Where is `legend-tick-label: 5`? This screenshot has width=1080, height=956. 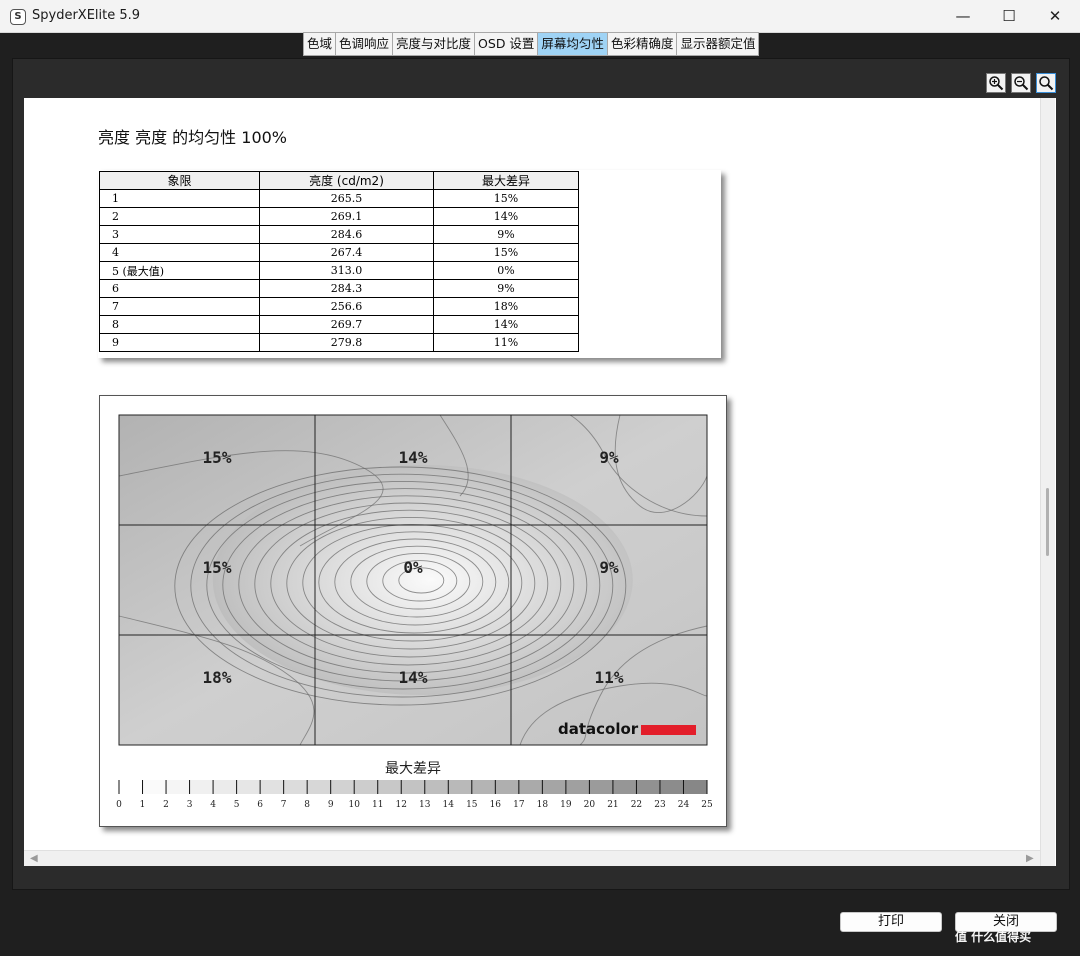 legend-tick-label: 5 is located at coordinates (237, 805).